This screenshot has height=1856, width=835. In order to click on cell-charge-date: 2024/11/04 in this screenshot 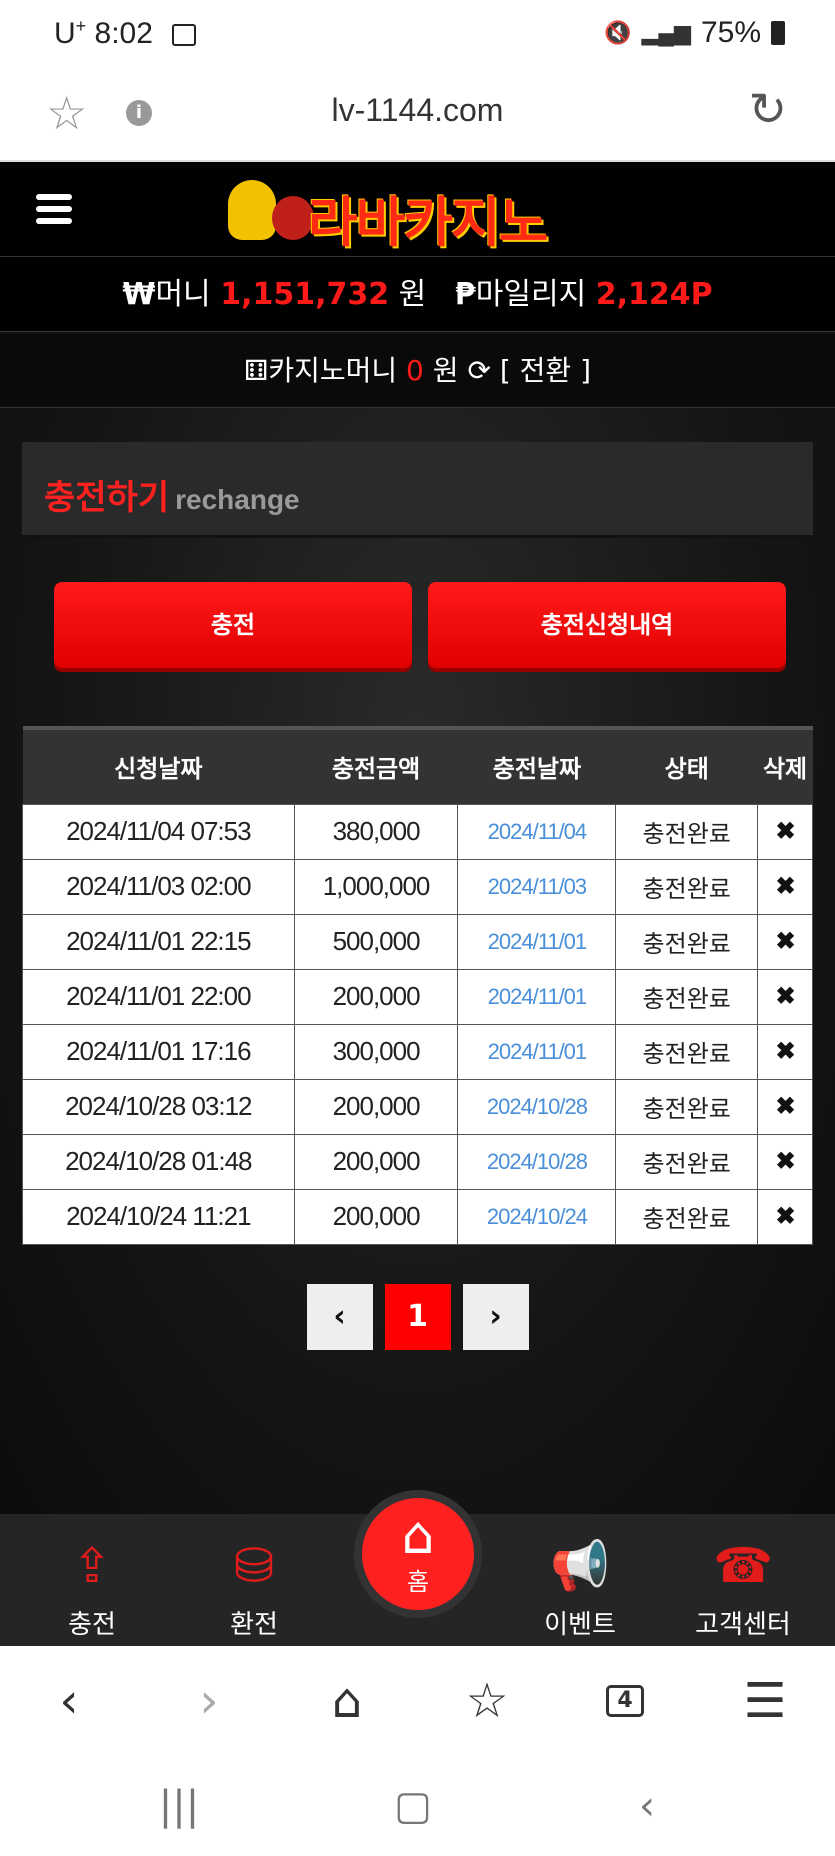, I will do `click(537, 831)`.